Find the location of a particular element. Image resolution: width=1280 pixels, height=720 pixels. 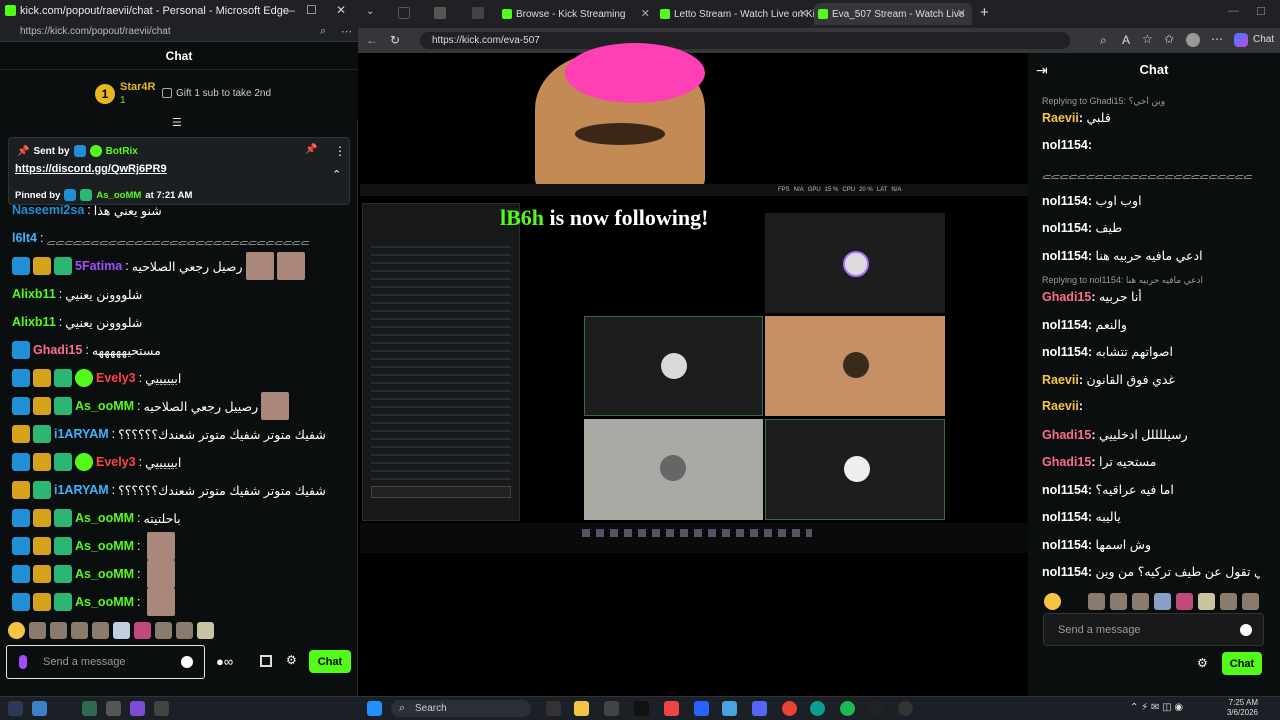

clock: 7:25 AM 3/6/2026 is located at coordinates (1238, 708).